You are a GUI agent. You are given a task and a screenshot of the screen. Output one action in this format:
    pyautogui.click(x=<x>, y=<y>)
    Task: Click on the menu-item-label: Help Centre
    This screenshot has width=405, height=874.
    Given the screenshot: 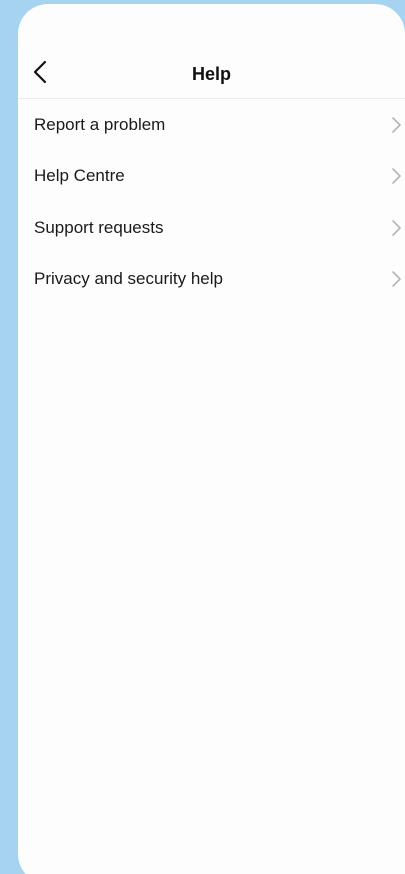 What is the action you would take?
    pyautogui.click(x=79, y=176)
    